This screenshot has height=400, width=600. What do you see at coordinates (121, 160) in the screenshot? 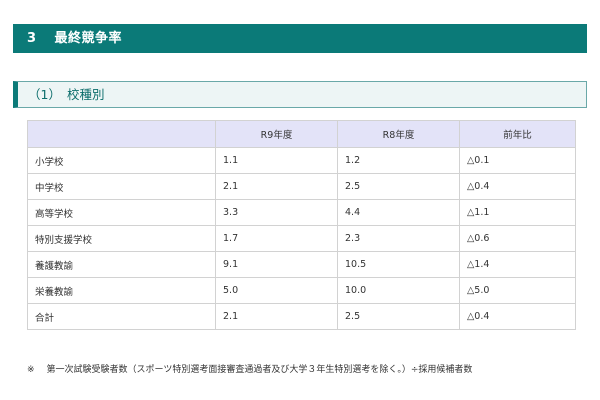
I see `cell-category: 小学校` at bounding box center [121, 160].